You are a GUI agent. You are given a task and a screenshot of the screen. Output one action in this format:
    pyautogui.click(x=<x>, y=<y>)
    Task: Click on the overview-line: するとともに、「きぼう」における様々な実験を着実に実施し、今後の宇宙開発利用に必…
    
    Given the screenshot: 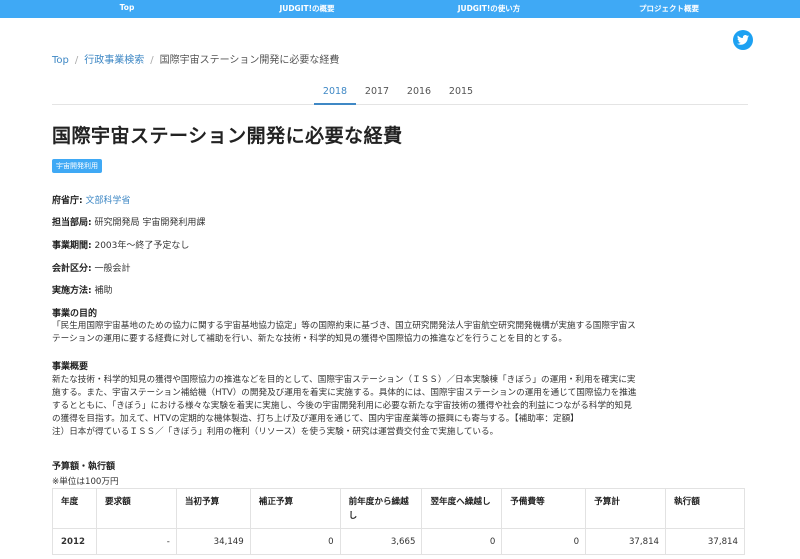 What is the action you would take?
    pyautogui.click(x=342, y=406)
    